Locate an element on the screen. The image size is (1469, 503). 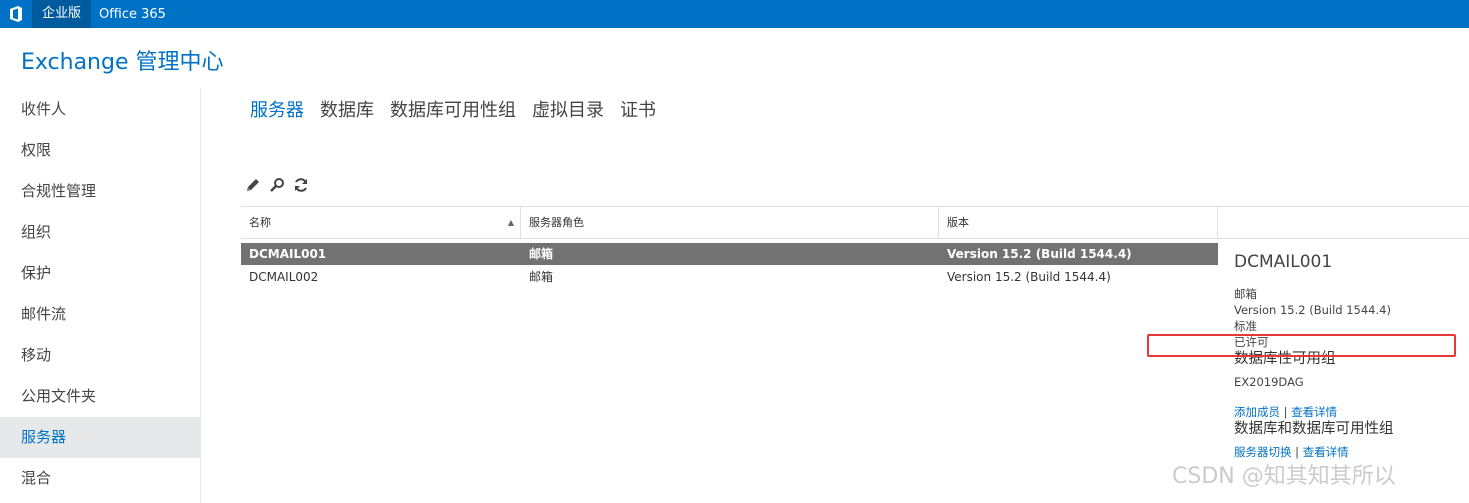
table-row: DCMAIL001 邮箱 Version 15.2 (Build 1544.4) is located at coordinates (729, 254).